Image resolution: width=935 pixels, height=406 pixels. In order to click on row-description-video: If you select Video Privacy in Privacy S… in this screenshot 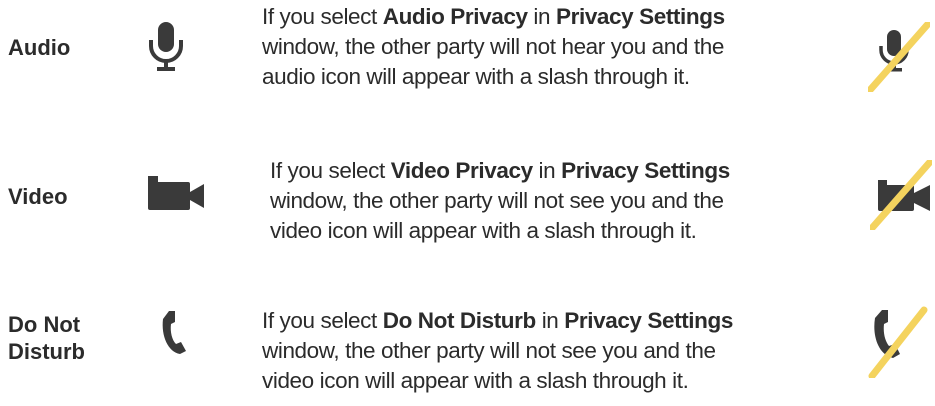, I will do `click(560, 201)`.